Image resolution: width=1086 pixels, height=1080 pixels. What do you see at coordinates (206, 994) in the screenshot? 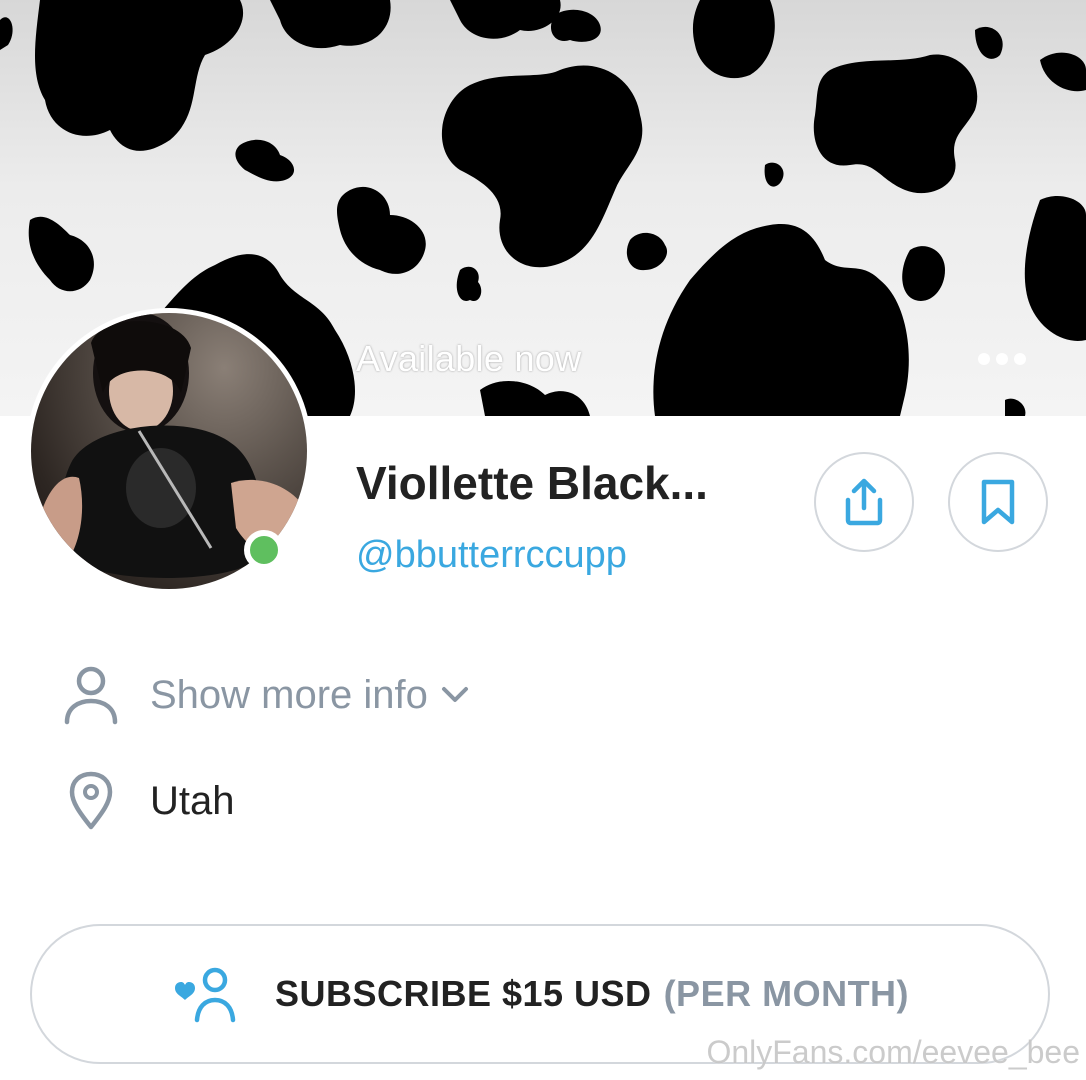
I see `heart-user-icon` at bounding box center [206, 994].